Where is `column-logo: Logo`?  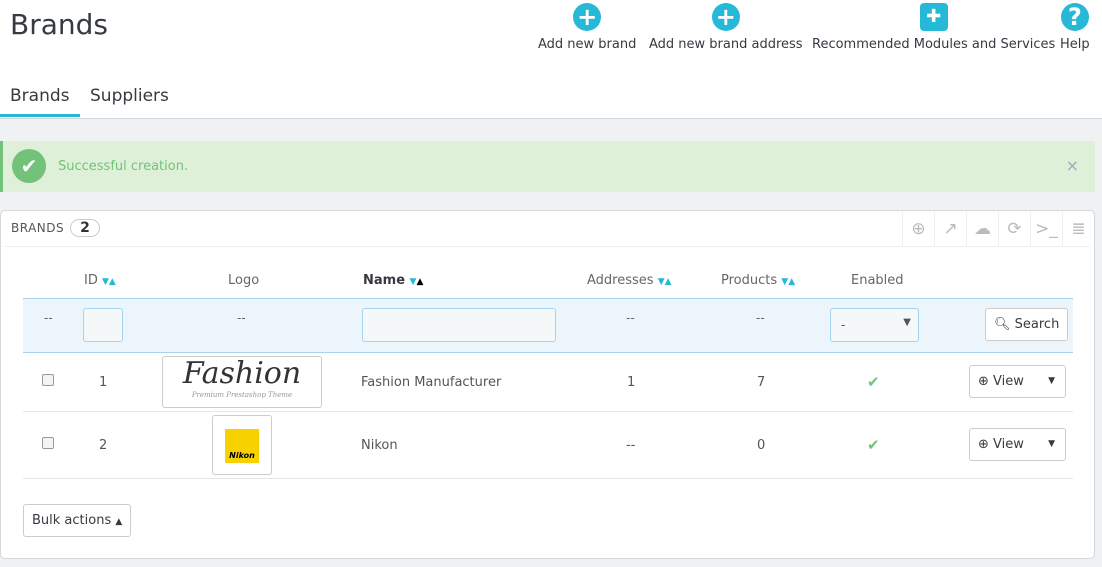
column-logo: Logo is located at coordinates (244, 280).